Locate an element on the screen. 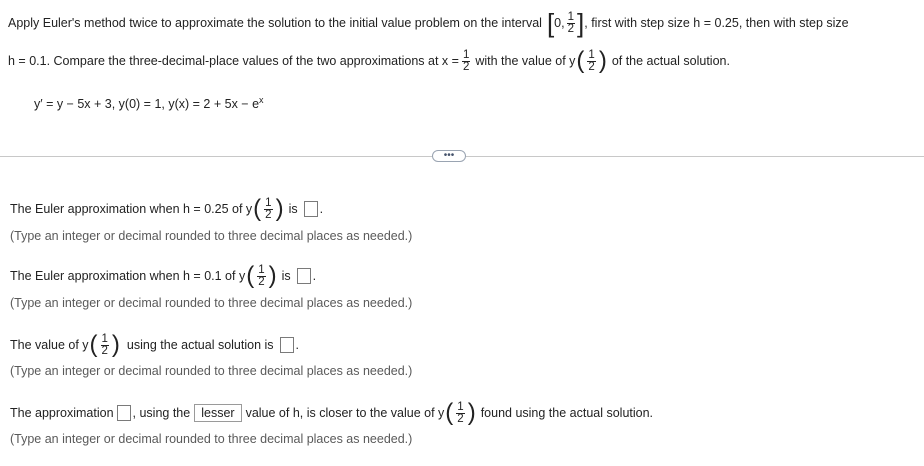 Image resolution: width=924 pixels, height=466 pixels. q3-fraction: 1 2 is located at coordinates (104, 344).